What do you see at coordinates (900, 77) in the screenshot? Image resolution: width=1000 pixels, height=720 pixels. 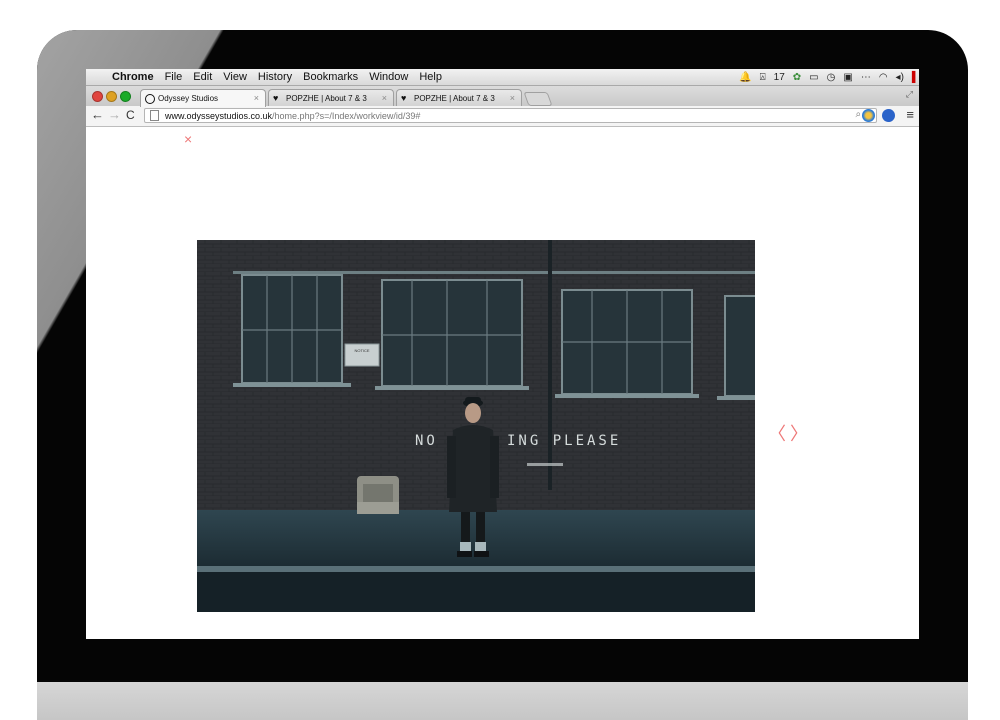 I see `volume-icon: ◂)` at bounding box center [900, 77].